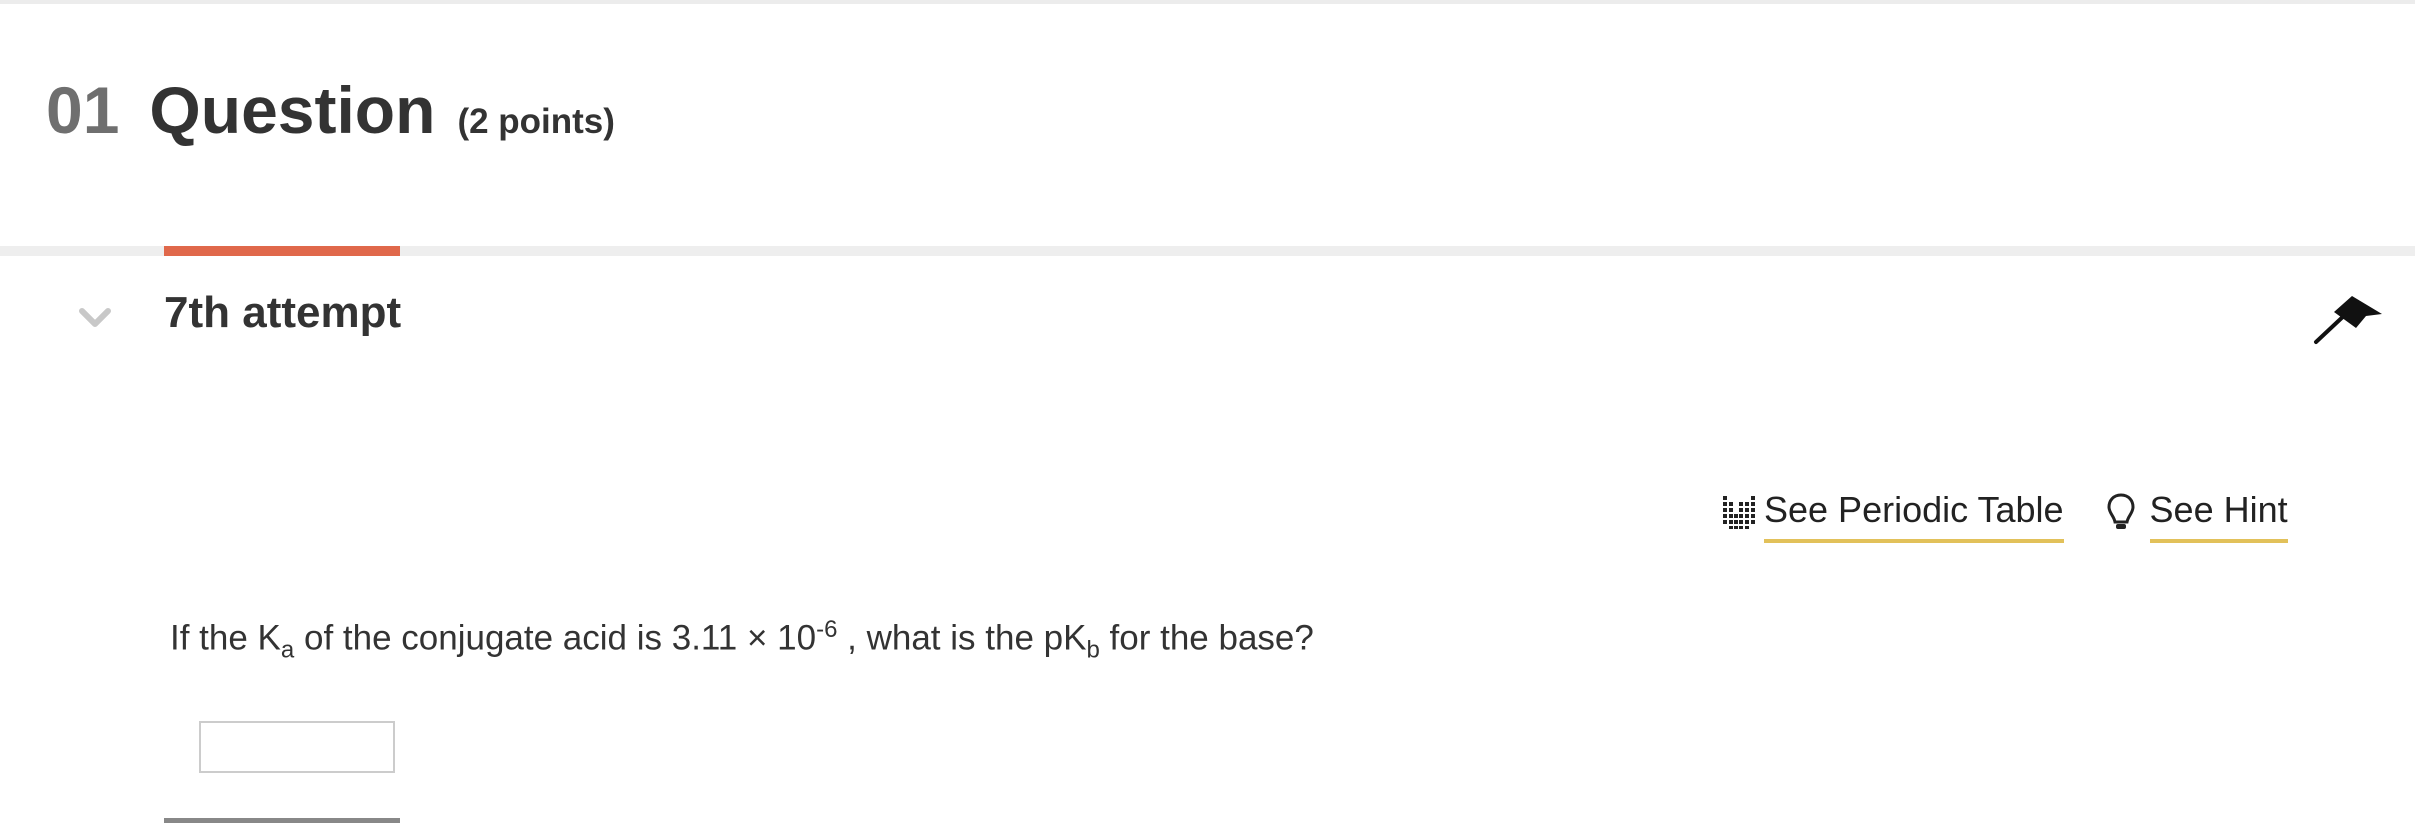 The image size is (2415, 823). Describe the element at coordinates (225, 638) in the screenshot. I see `prompt-part-1: If the K` at that location.